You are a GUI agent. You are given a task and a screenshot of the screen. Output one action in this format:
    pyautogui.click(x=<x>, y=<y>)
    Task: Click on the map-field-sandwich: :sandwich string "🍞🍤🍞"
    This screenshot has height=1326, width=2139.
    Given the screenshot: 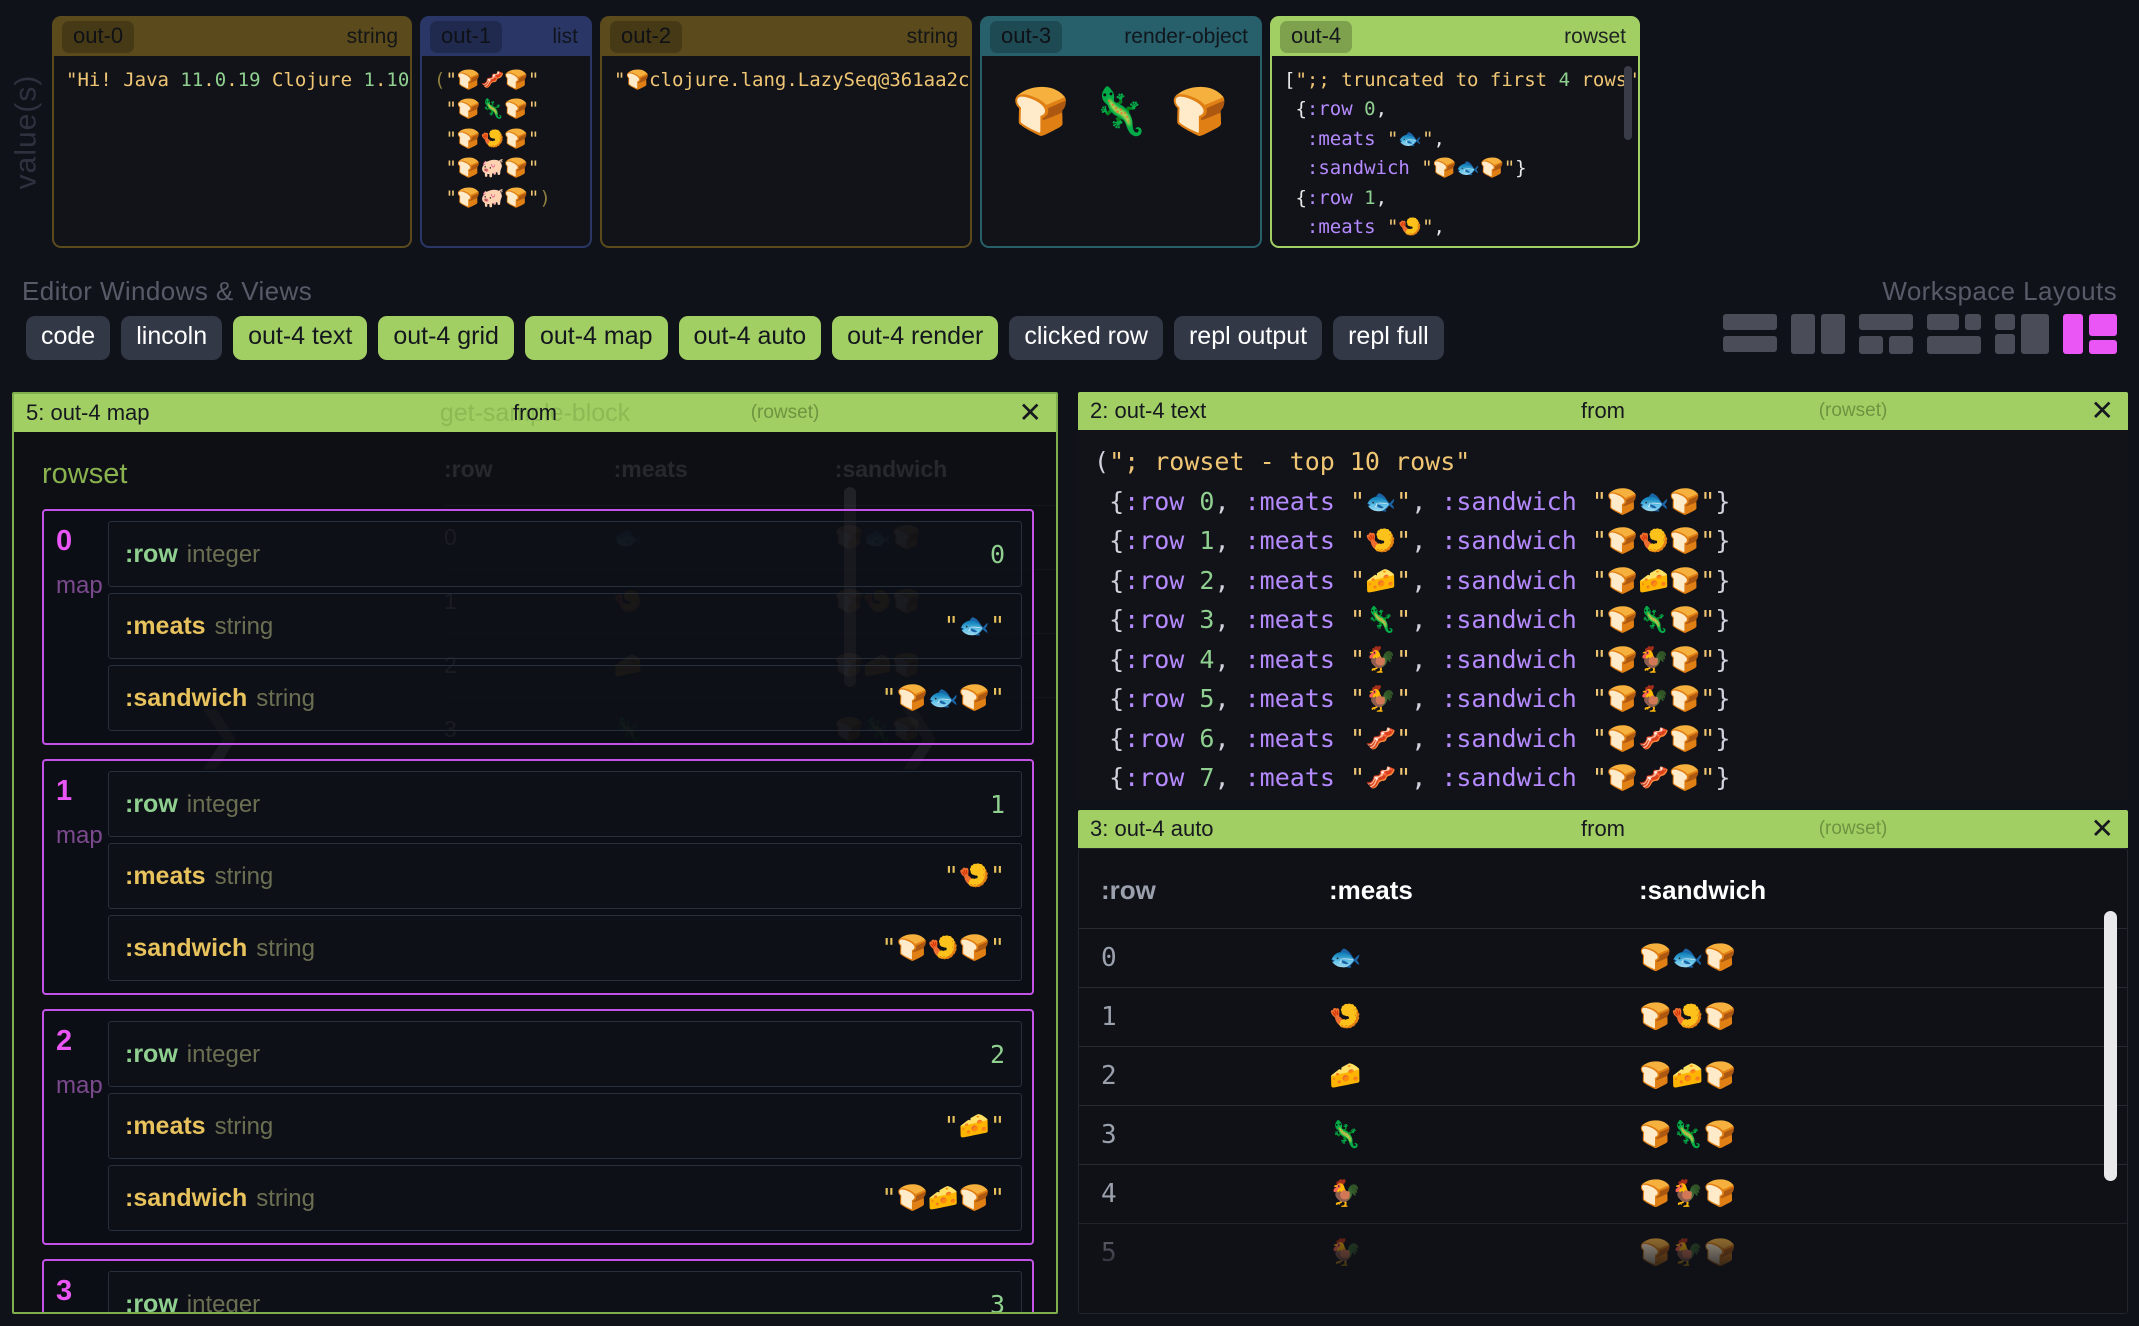 What is the action you would take?
    pyautogui.click(x=565, y=948)
    